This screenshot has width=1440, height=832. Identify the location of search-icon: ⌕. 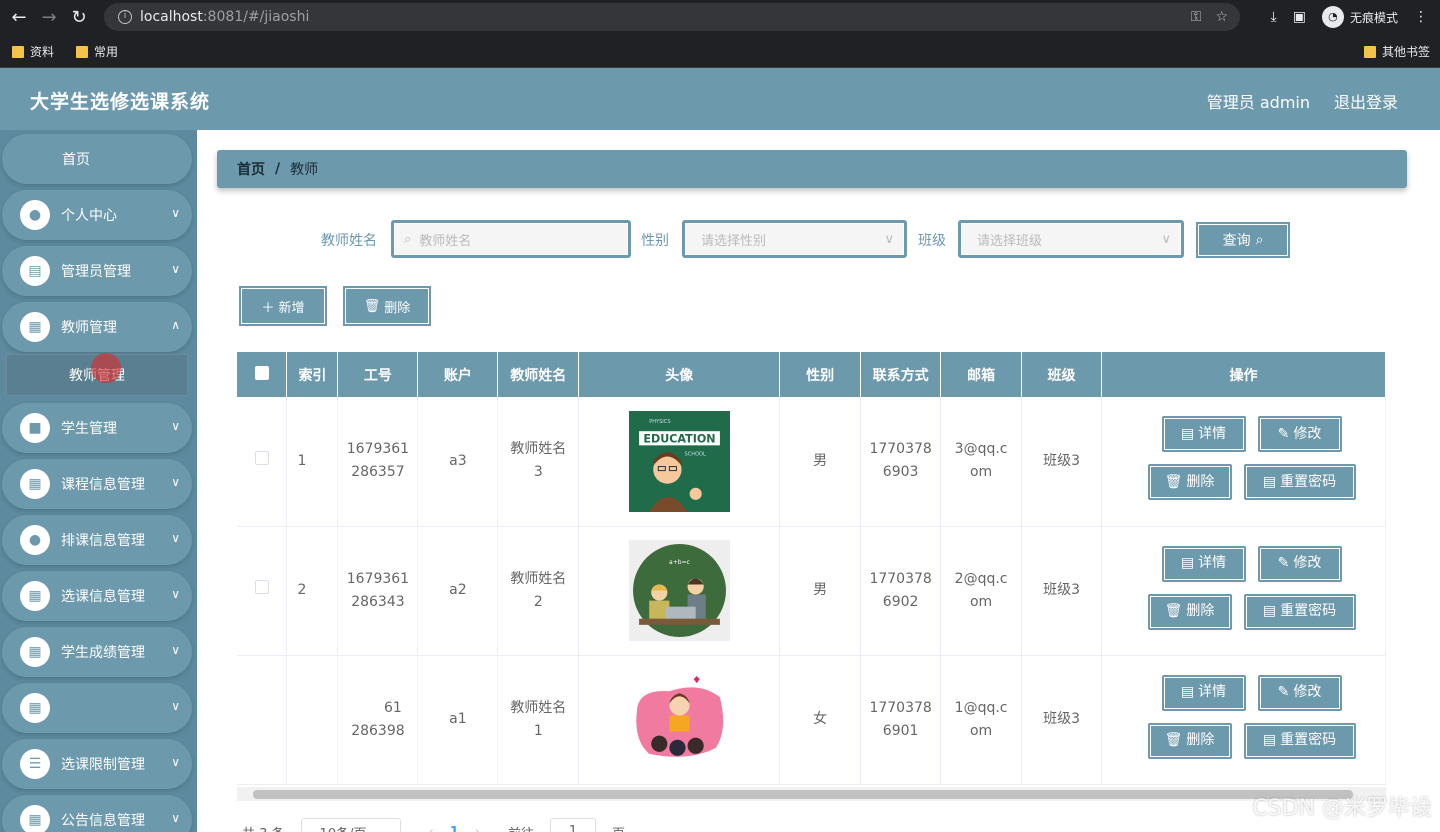
(408, 239).